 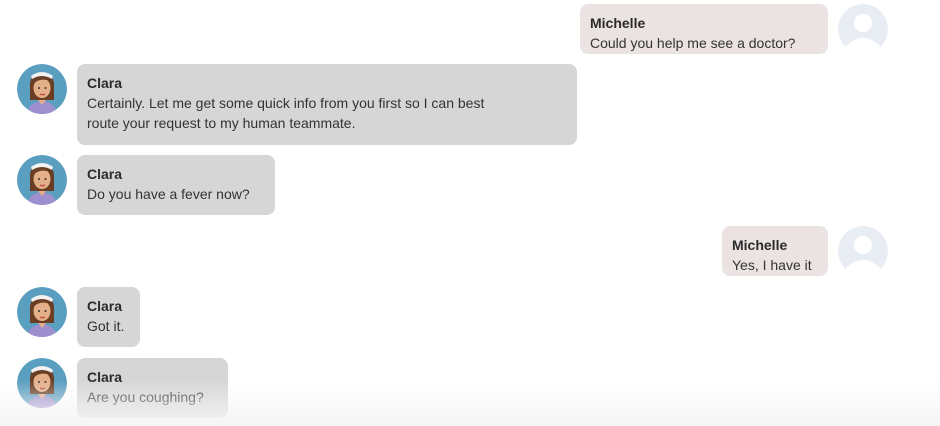 What do you see at coordinates (221, 123) in the screenshot?
I see `message-text-line-2: route your request to my human teammate.` at bounding box center [221, 123].